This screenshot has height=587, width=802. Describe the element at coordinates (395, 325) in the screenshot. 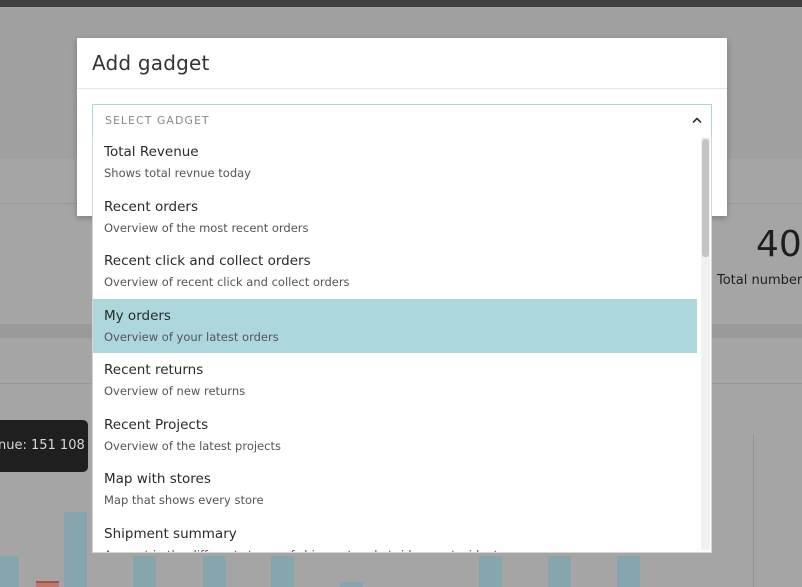

I see `gadget-option: My orders Overview of your latest orders` at that location.